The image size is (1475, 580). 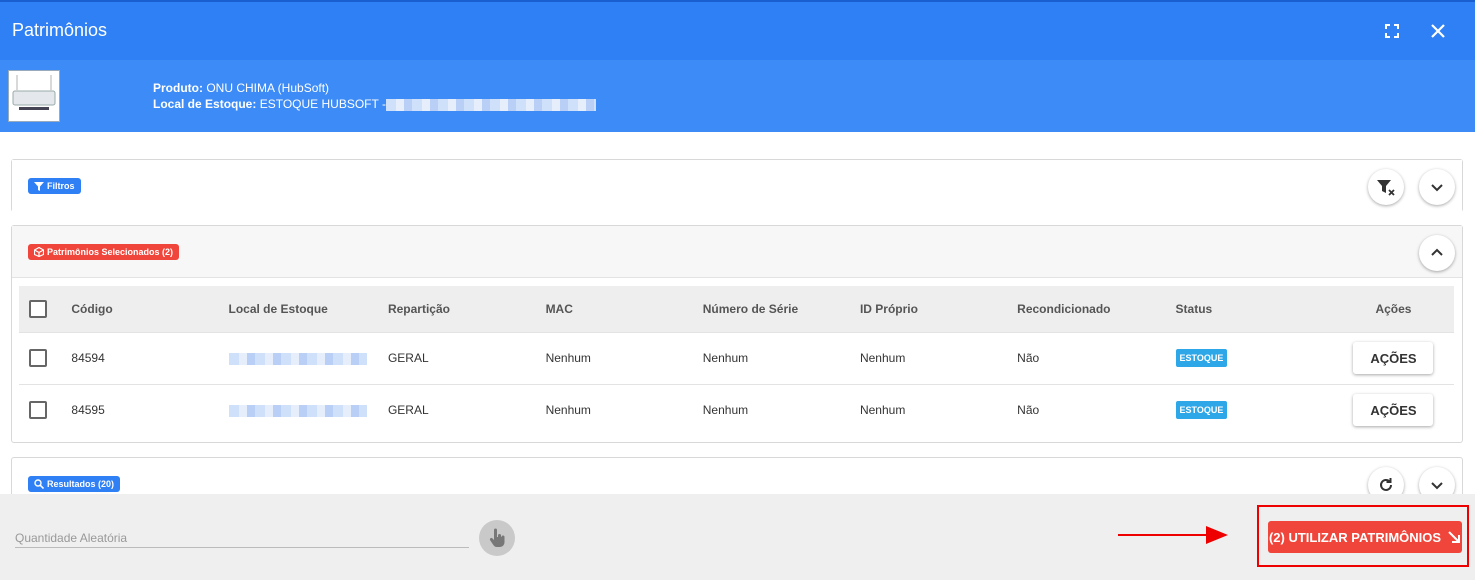 What do you see at coordinates (38, 308) in the screenshot?
I see `select-all-checkbox` at bounding box center [38, 308].